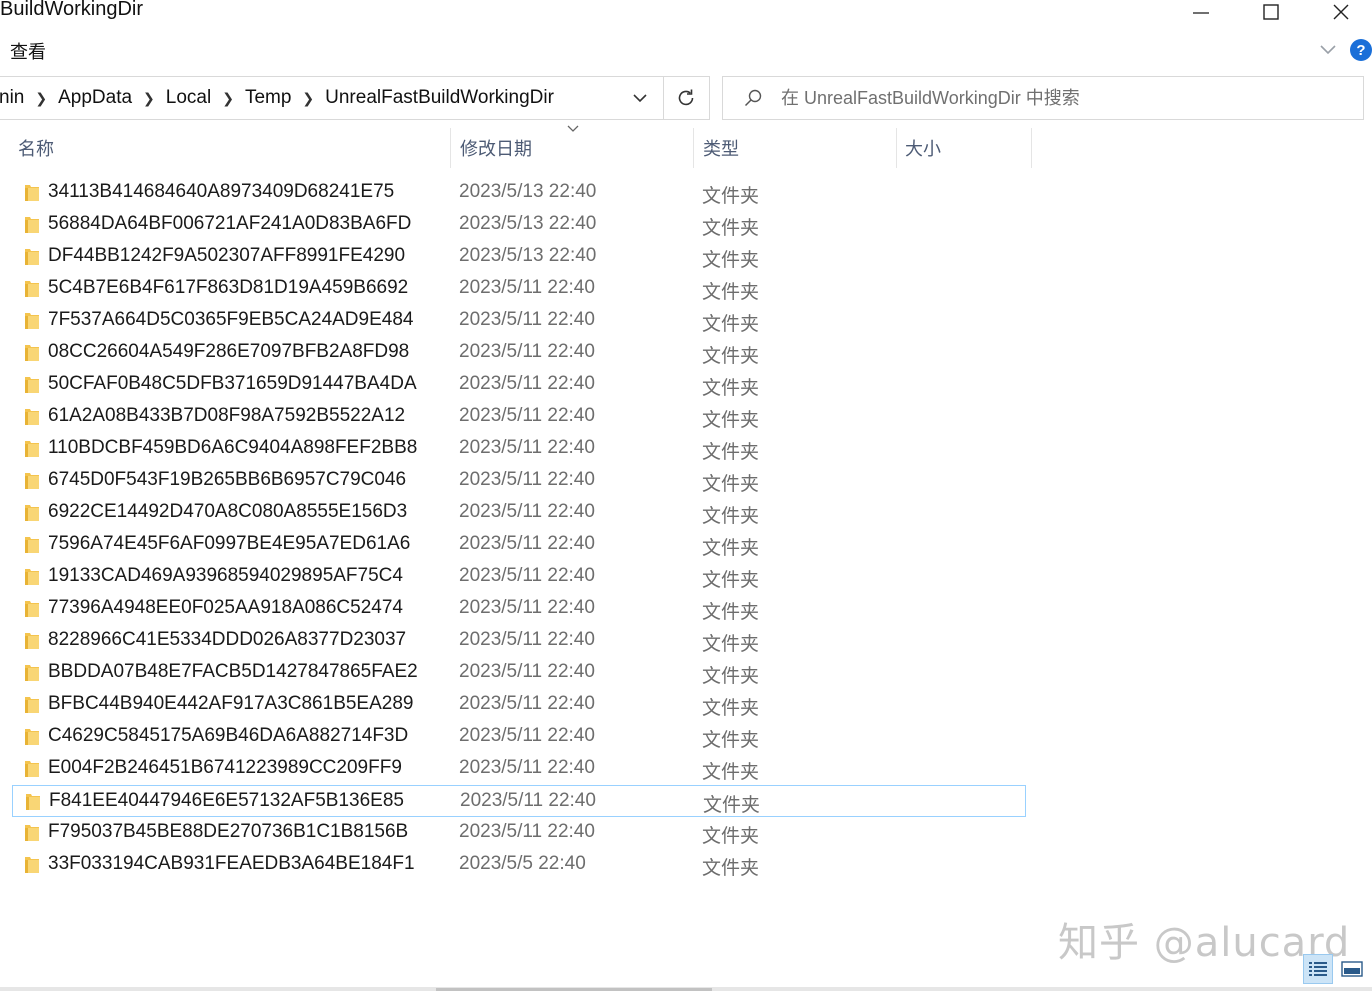 The image size is (1372, 991). I want to click on maximize-button, so click(1271, 12).